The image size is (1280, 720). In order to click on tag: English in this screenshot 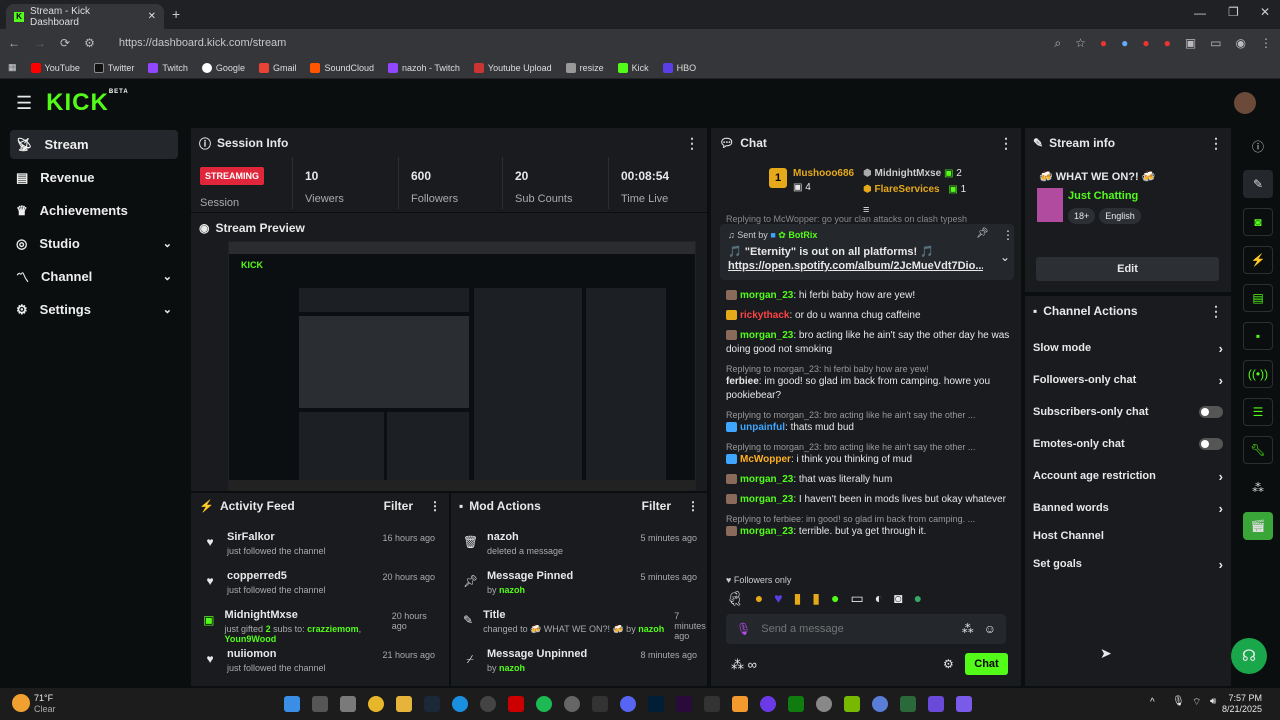, I will do `click(1120, 216)`.